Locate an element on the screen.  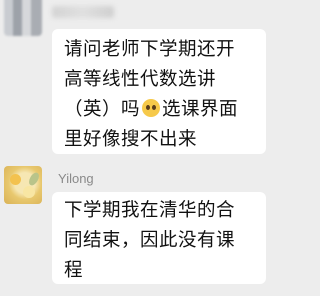
pleading-face-emoji-icon is located at coordinates (151, 108).